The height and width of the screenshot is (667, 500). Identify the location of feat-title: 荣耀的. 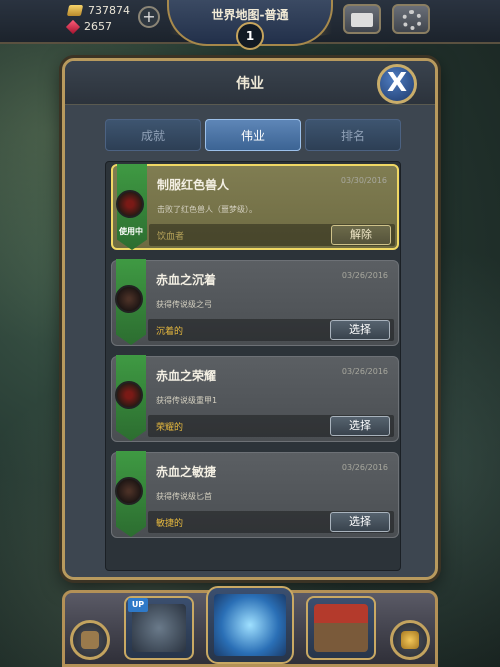
(170, 428).